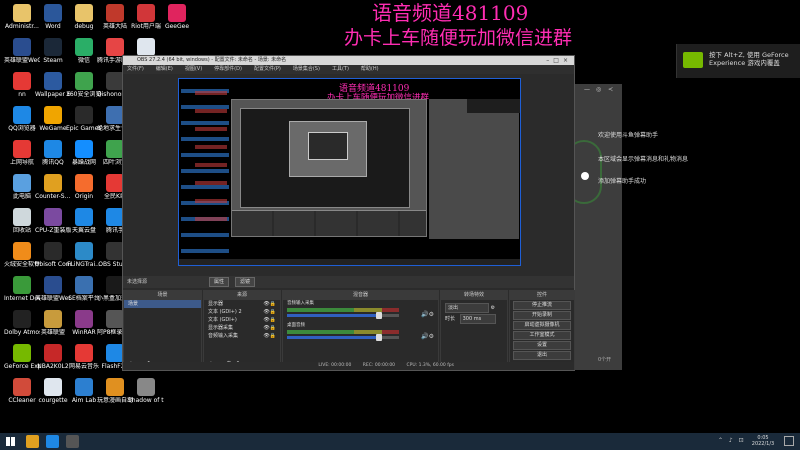  Describe the element at coordinates (340, 69) in the screenshot. I see `menu-item: 工具(T)` at that location.